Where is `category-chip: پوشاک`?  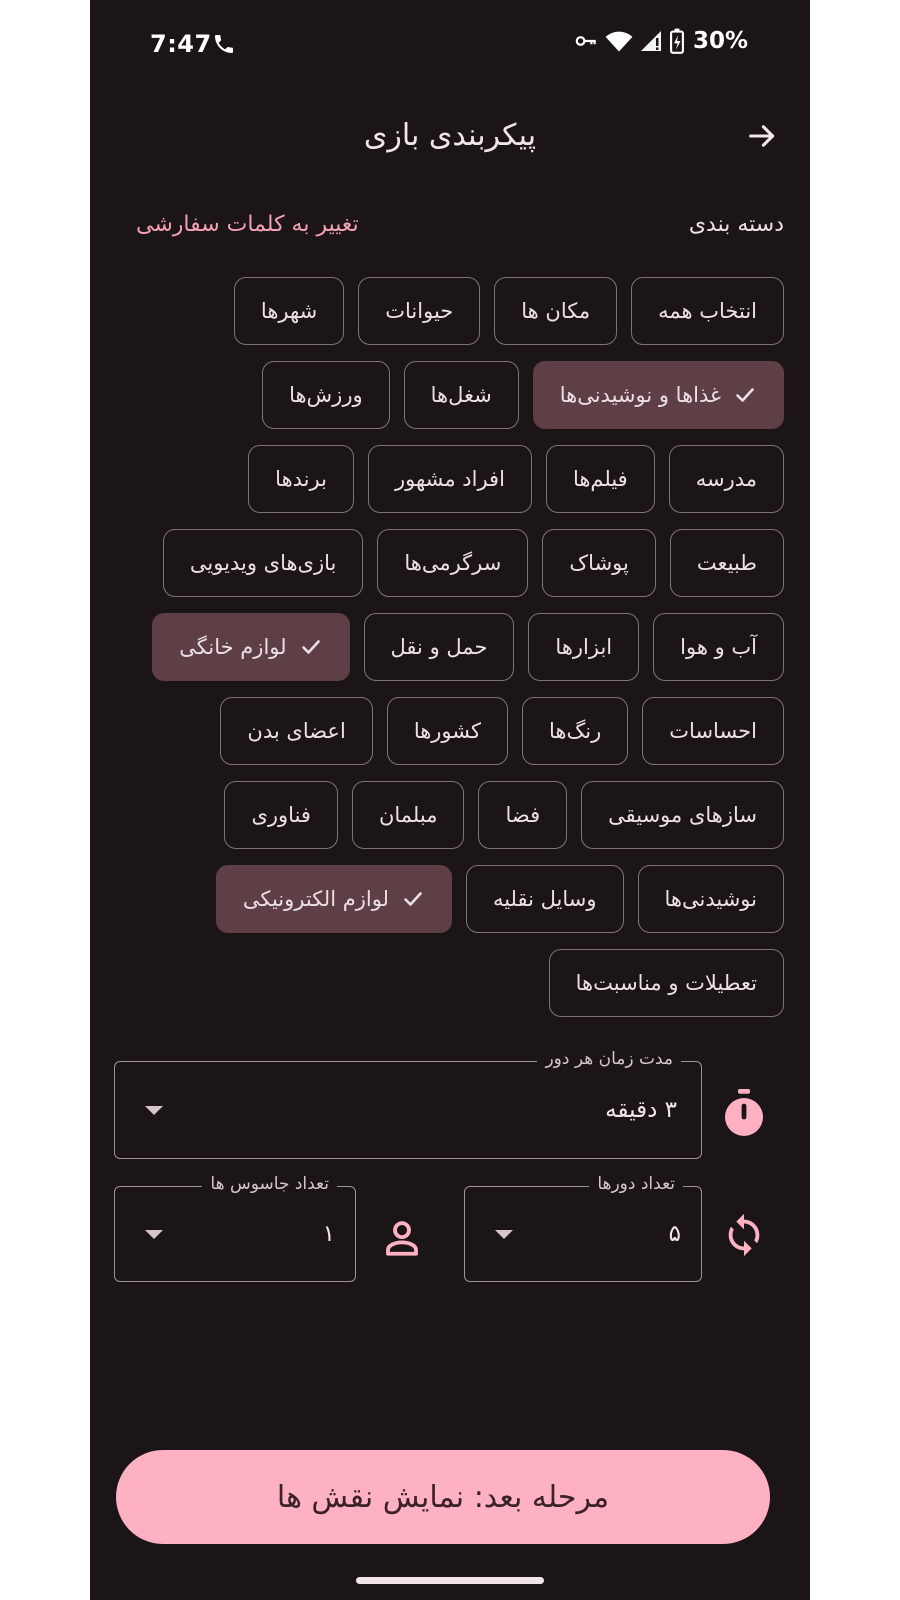 category-chip: پوشاک is located at coordinates (599, 563).